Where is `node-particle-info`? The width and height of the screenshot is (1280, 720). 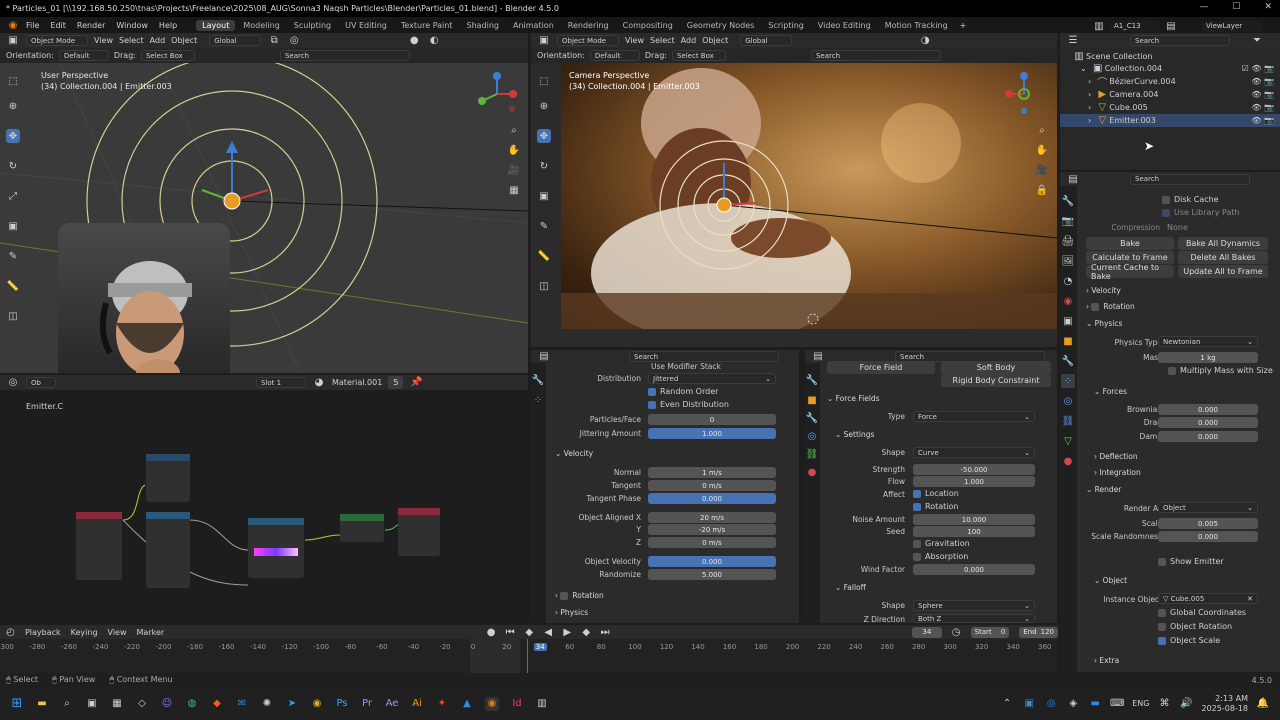 node-particle-info is located at coordinates (99, 546).